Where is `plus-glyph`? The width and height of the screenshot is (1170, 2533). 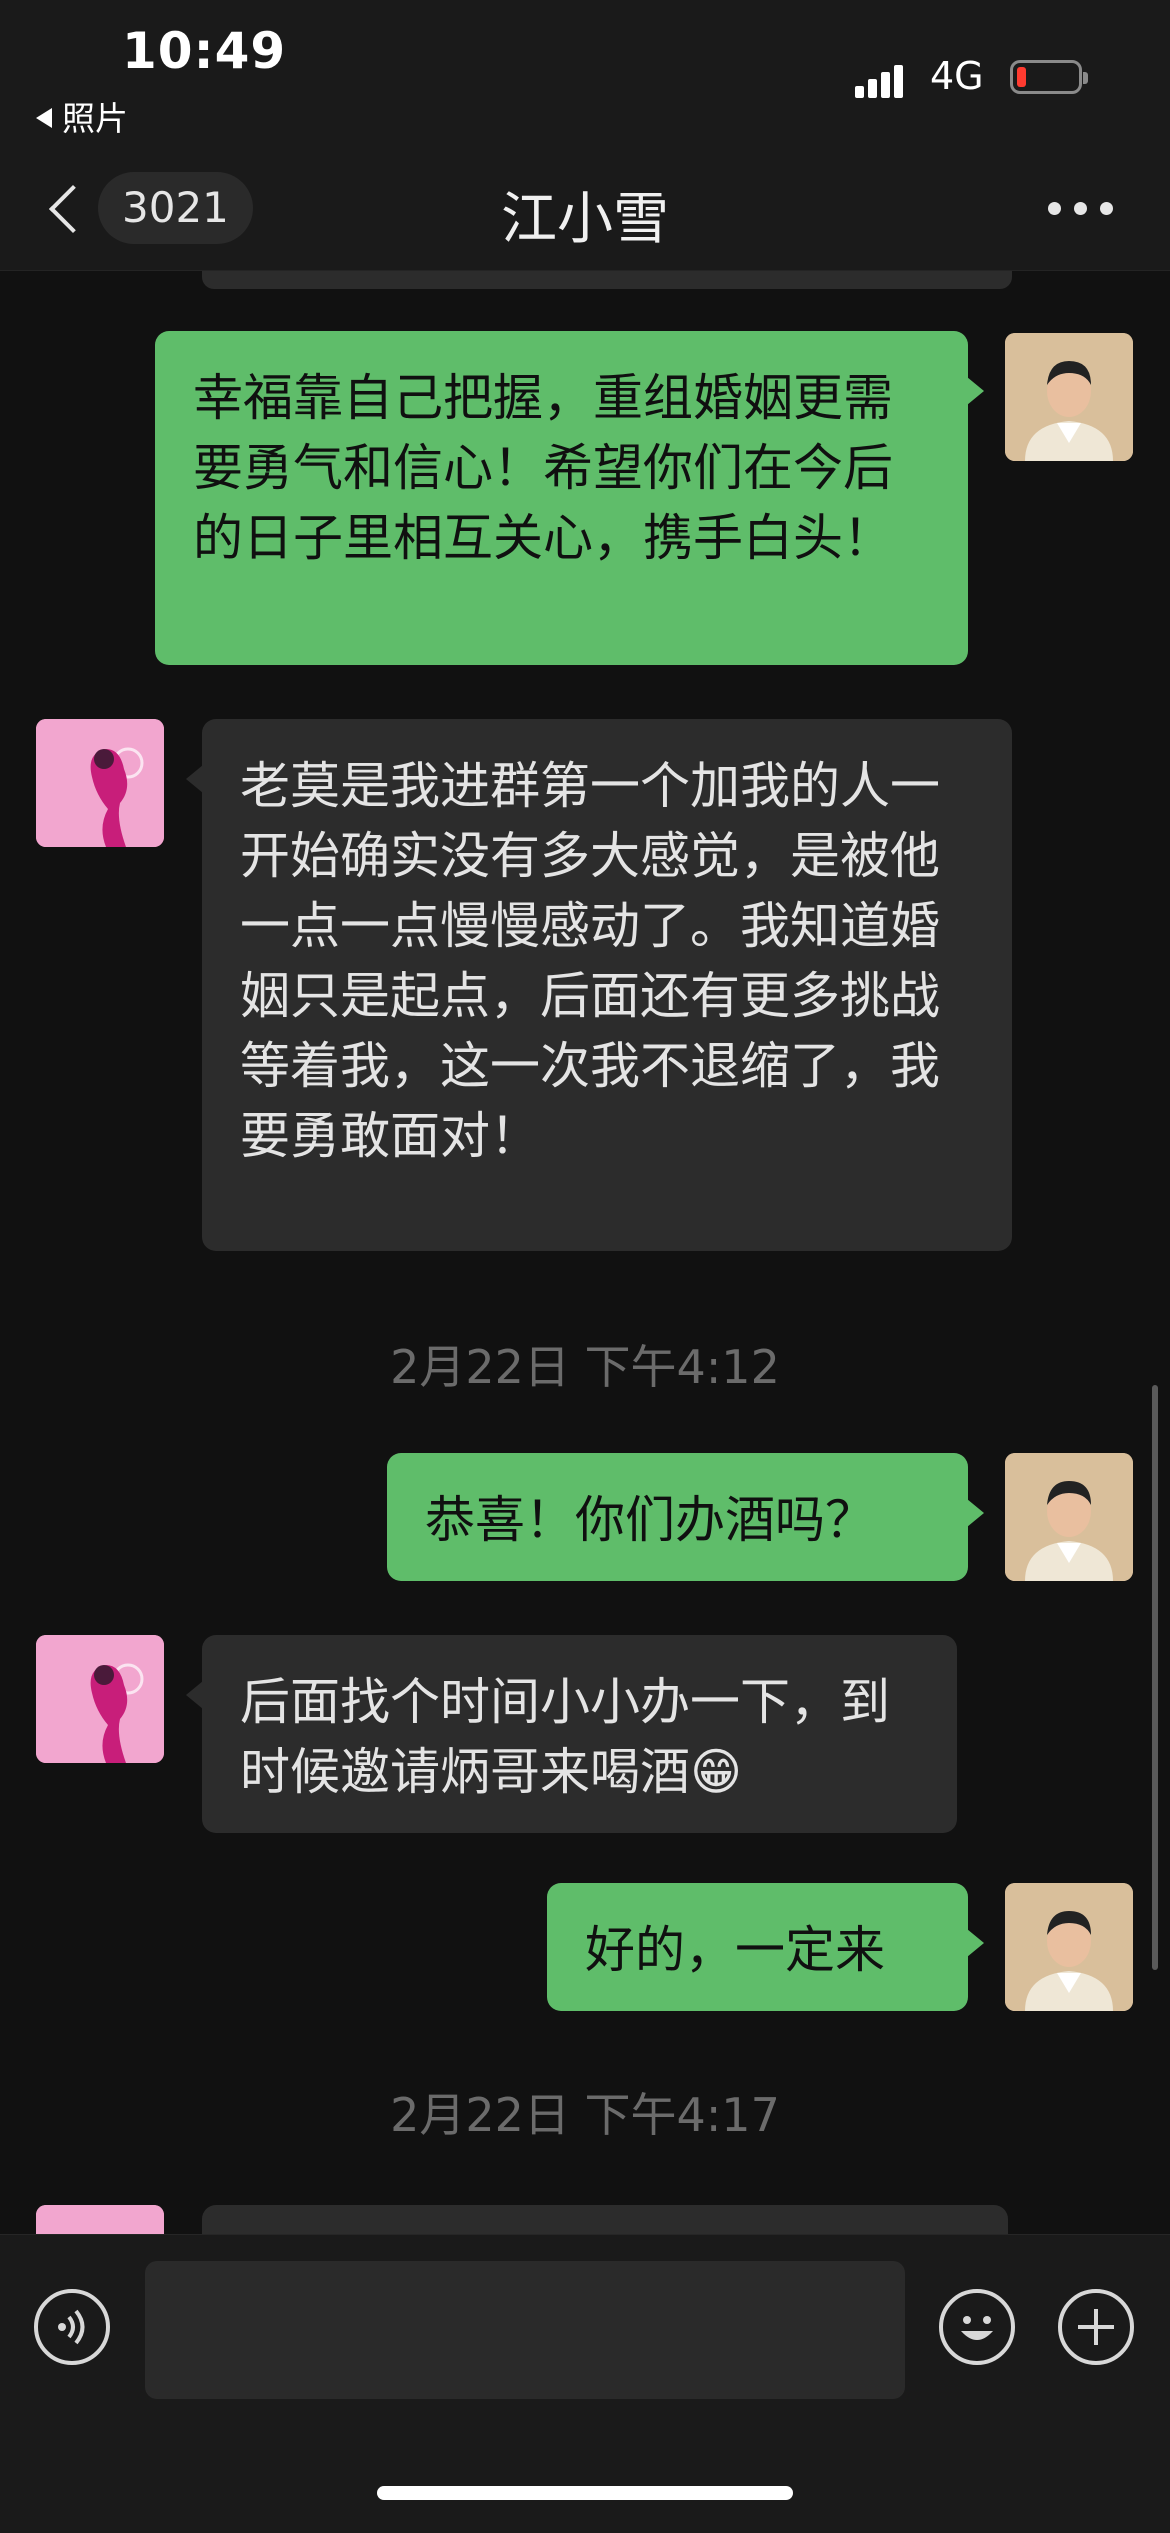 plus-glyph is located at coordinates (1096, 2327).